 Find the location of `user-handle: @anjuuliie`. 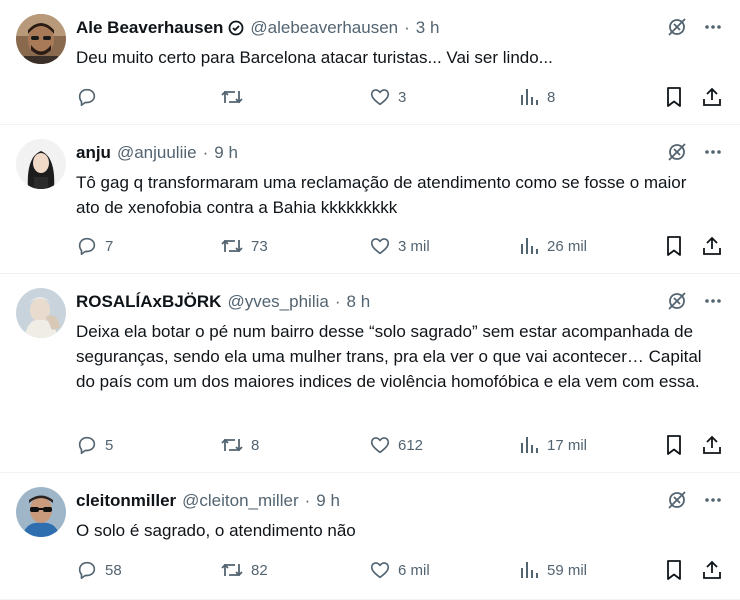

user-handle: @anjuuliie is located at coordinates (157, 153).